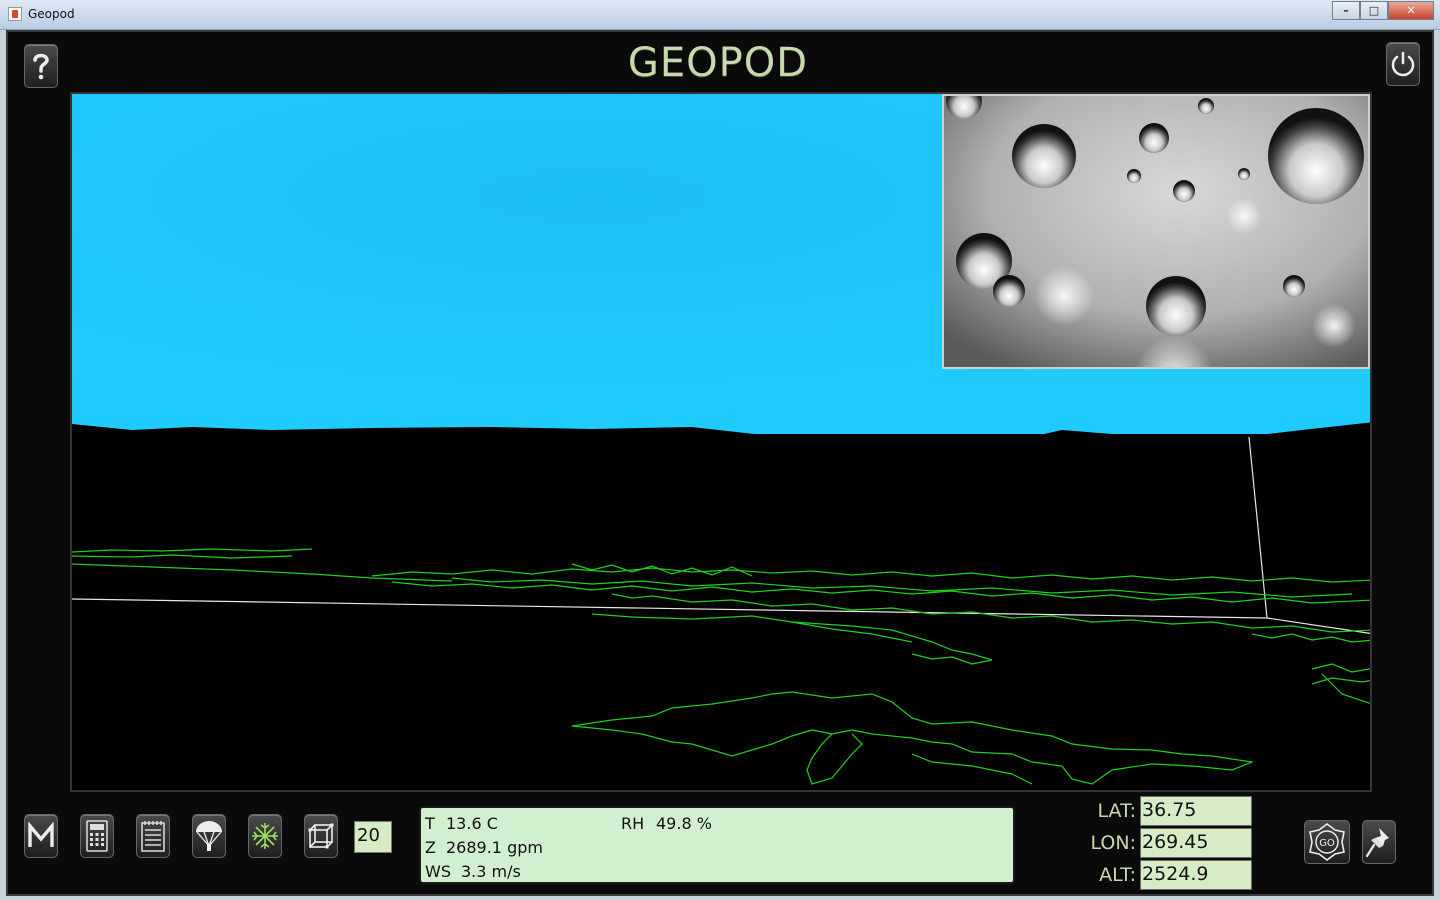 Image resolution: width=1440 pixels, height=900 pixels. I want to click on alt-input: 2524.9, so click(1196, 875).